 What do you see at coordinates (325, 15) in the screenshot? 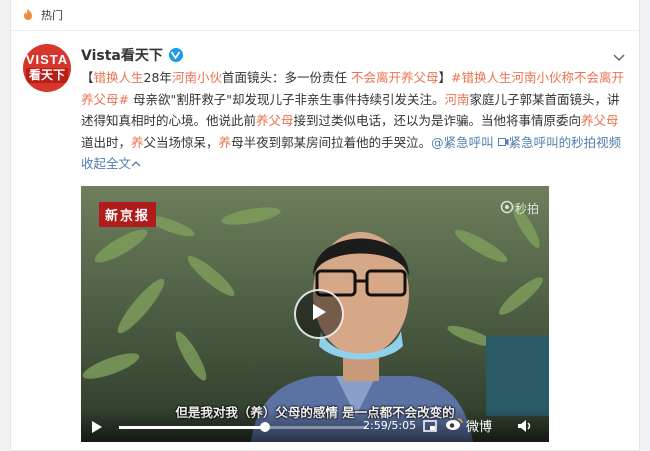
I see `hot-section-header: 热门` at bounding box center [325, 15].